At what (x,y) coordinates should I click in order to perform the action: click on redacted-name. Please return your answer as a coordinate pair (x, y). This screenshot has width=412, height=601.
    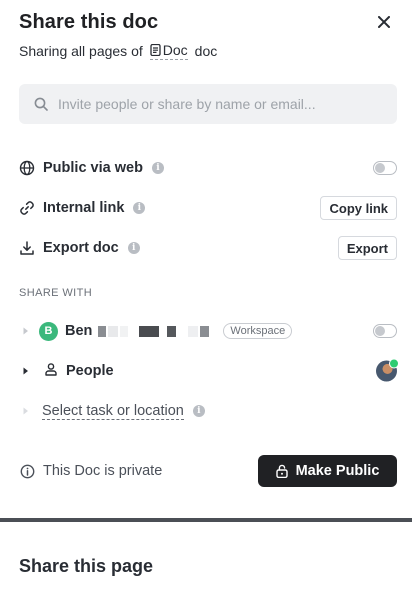
    Looking at the image, I should click on (153, 331).